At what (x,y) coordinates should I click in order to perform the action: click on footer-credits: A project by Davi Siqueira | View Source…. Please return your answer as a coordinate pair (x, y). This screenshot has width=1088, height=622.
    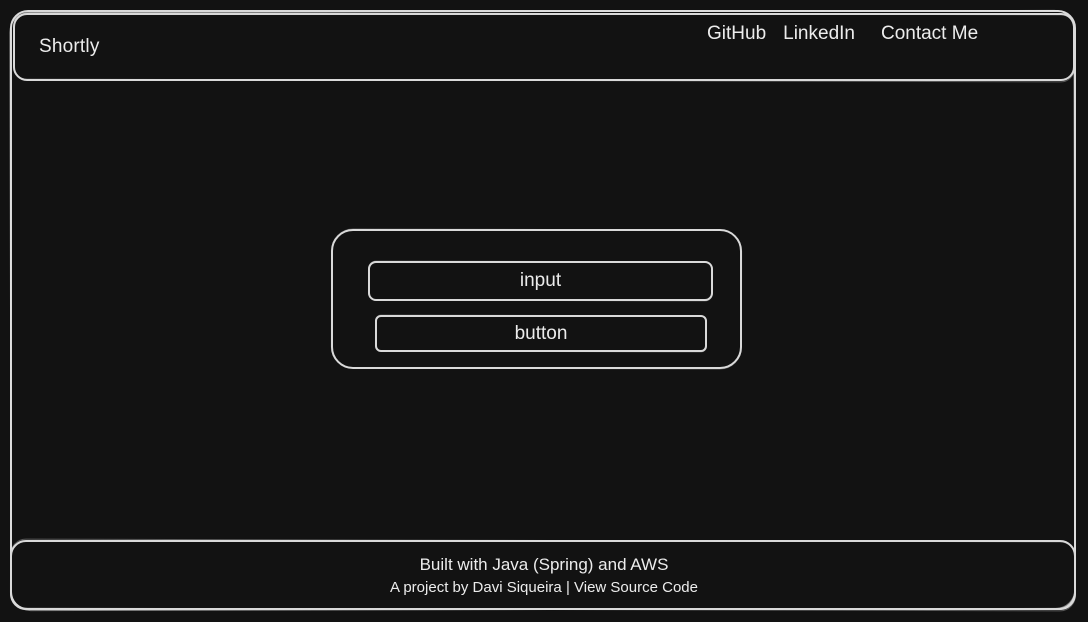
    Looking at the image, I should click on (544, 587).